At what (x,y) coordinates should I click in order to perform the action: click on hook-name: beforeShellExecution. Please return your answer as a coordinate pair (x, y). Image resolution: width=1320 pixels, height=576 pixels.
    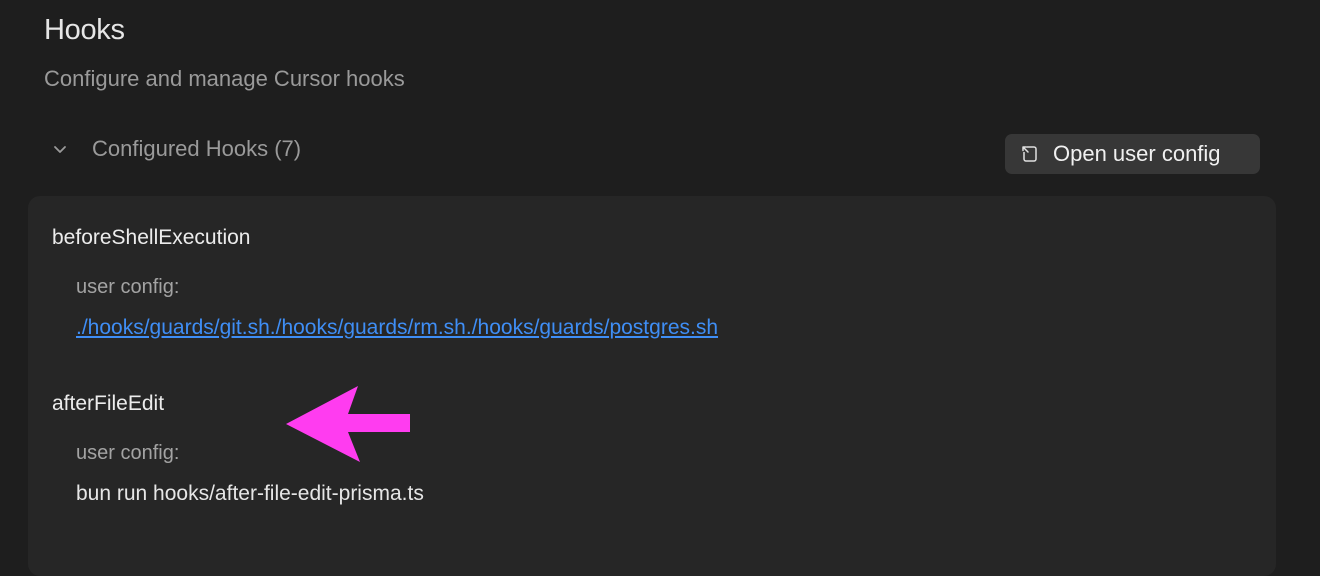
    Looking at the image, I should click on (151, 237).